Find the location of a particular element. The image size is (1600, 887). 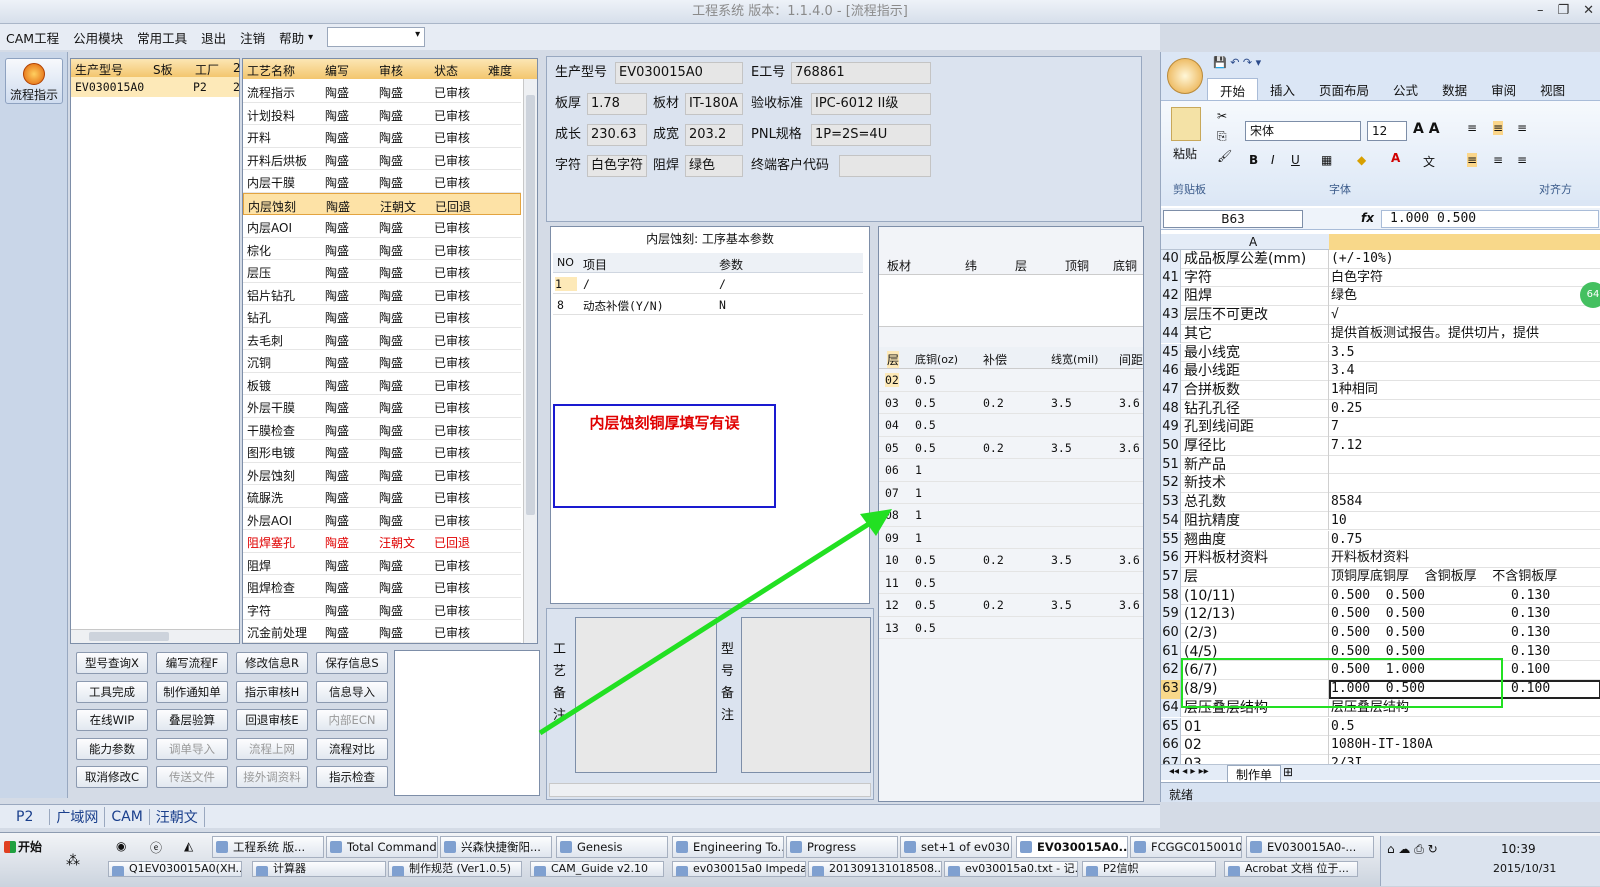

cell-b: 提供首板测试报告。提供切片，提供 is located at coordinates (1464, 334).